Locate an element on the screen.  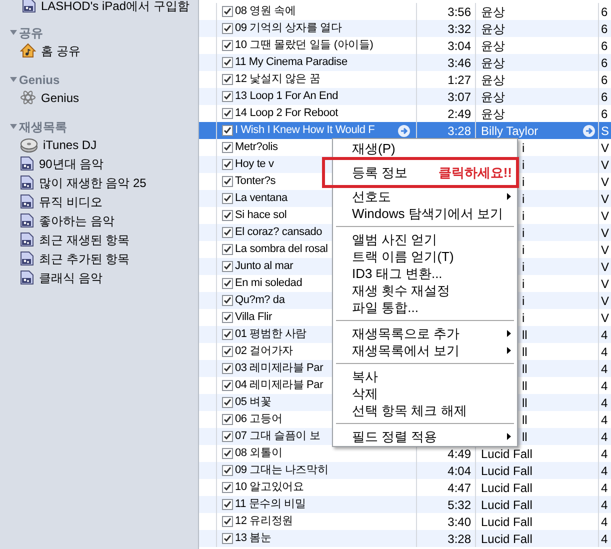
track-name: 06 고등어 is located at coordinates (258, 420).